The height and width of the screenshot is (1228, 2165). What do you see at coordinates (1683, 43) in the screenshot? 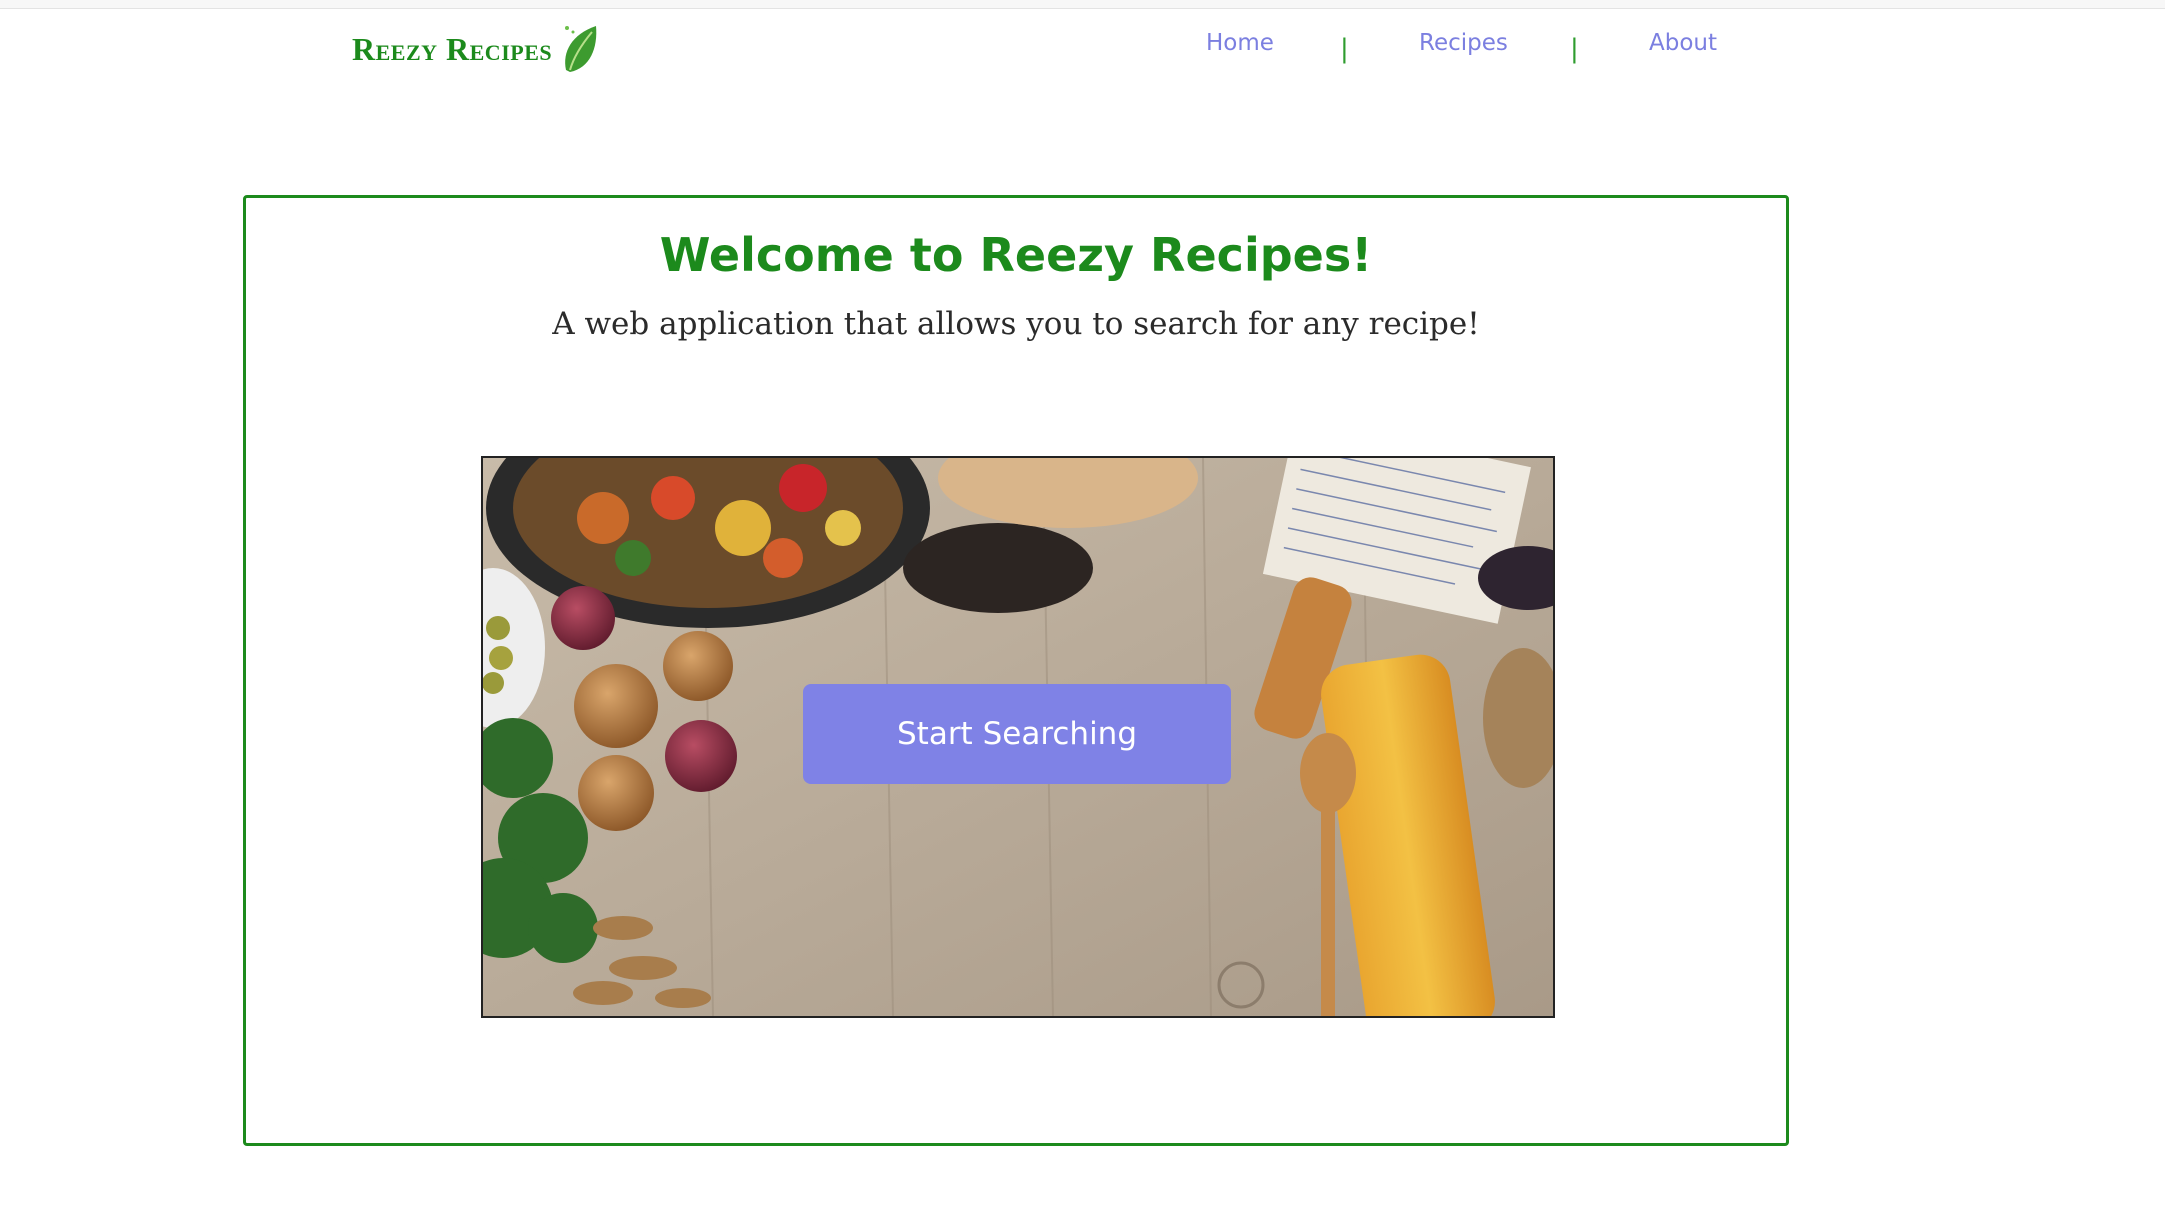
I see `nav-about-link: About` at bounding box center [1683, 43].